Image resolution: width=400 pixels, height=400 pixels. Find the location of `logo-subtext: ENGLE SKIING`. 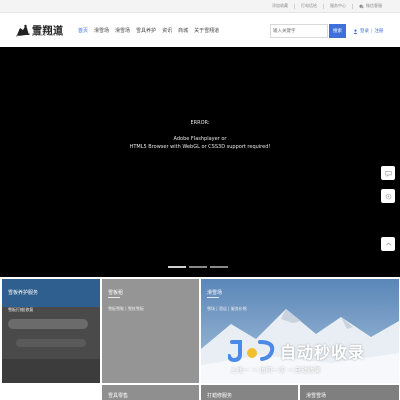

logo-subtext: ENGLE SKIING is located at coordinates (48, 35).